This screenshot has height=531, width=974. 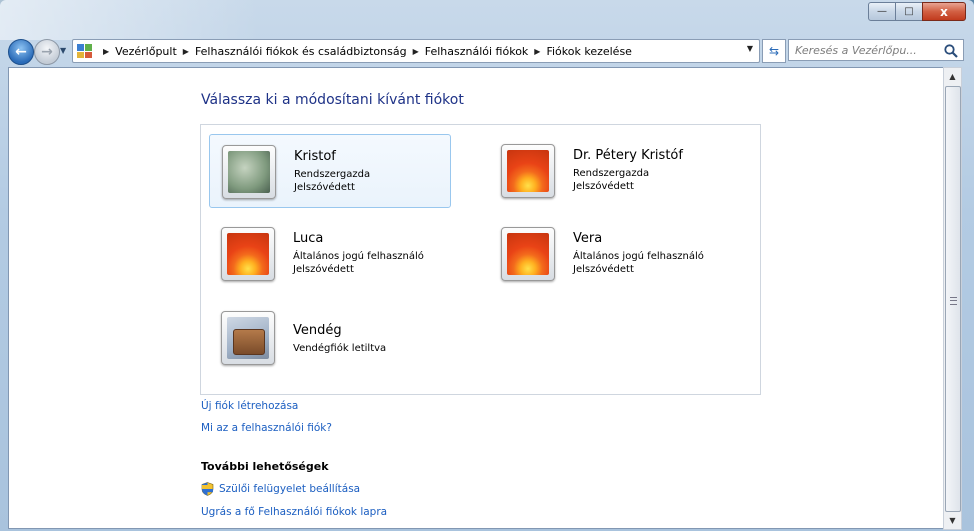 I want to click on account-tile-vendeg: Vendég Vendégfiók letiltva, so click(x=329, y=337).